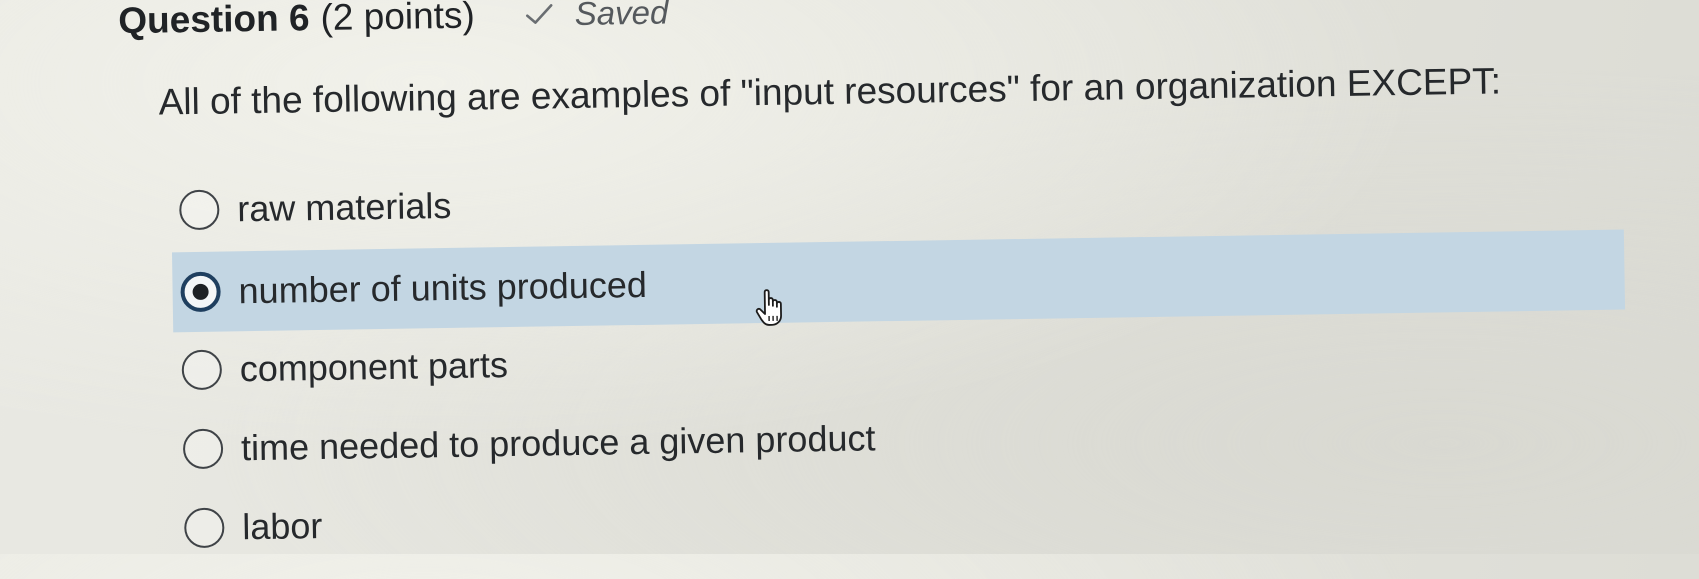 The image size is (1699, 579). What do you see at coordinates (772, 308) in the screenshot?
I see `hand-pointer-icon` at bounding box center [772, 308].